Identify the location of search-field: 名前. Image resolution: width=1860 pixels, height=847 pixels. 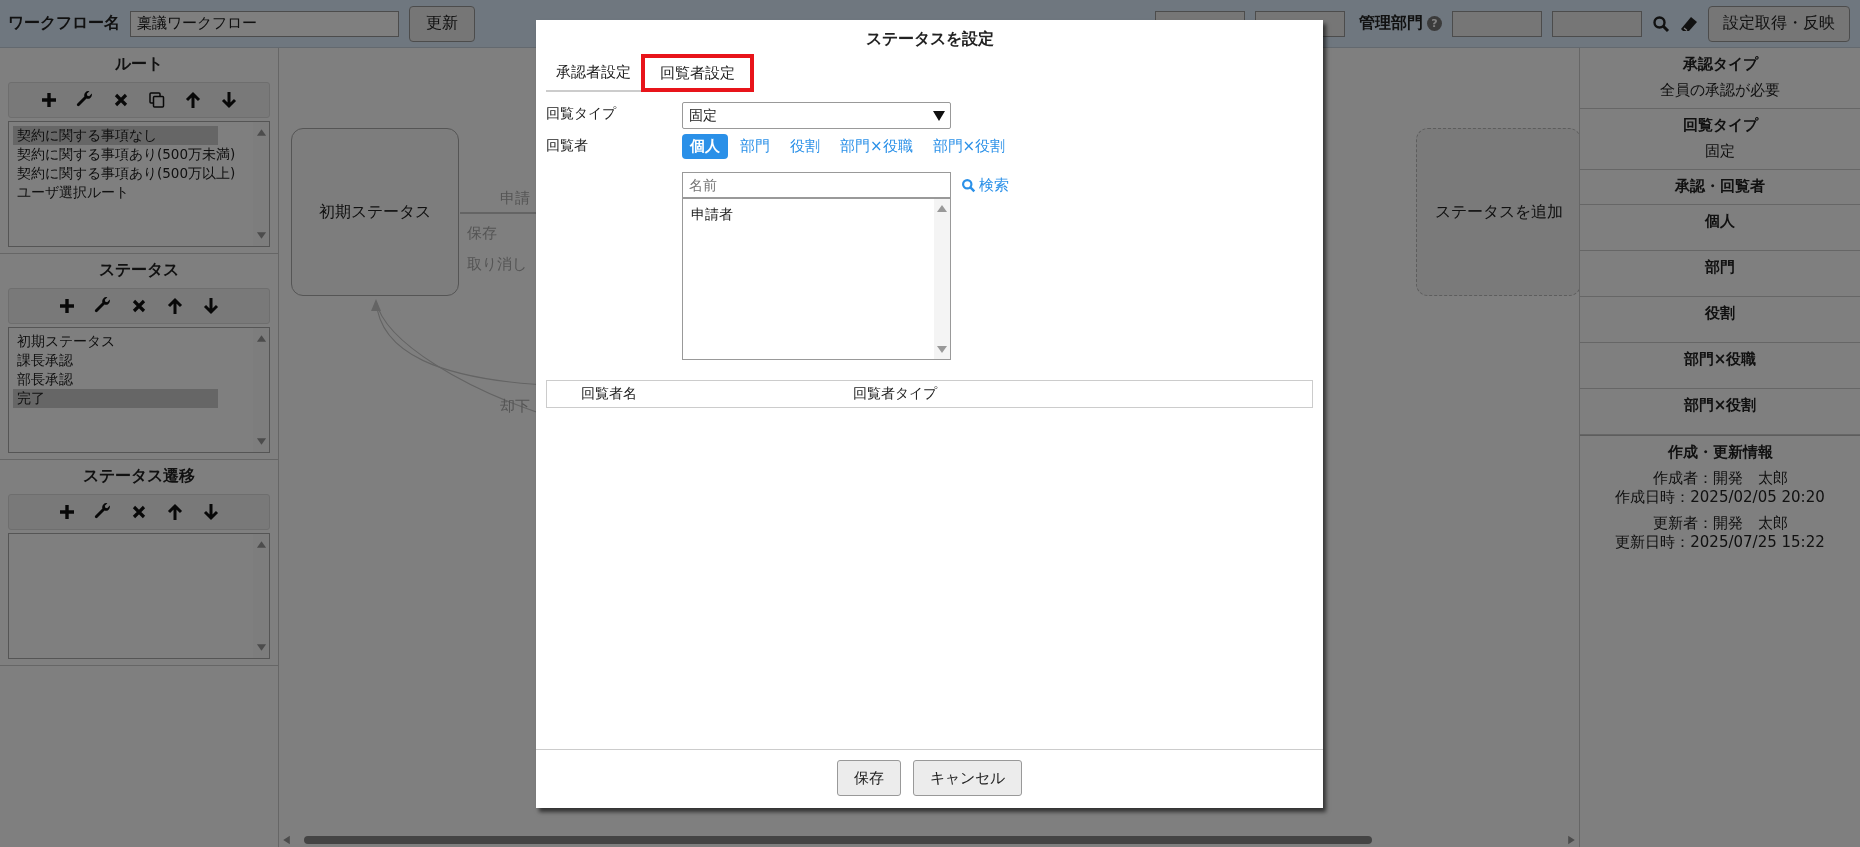
(816, 185).